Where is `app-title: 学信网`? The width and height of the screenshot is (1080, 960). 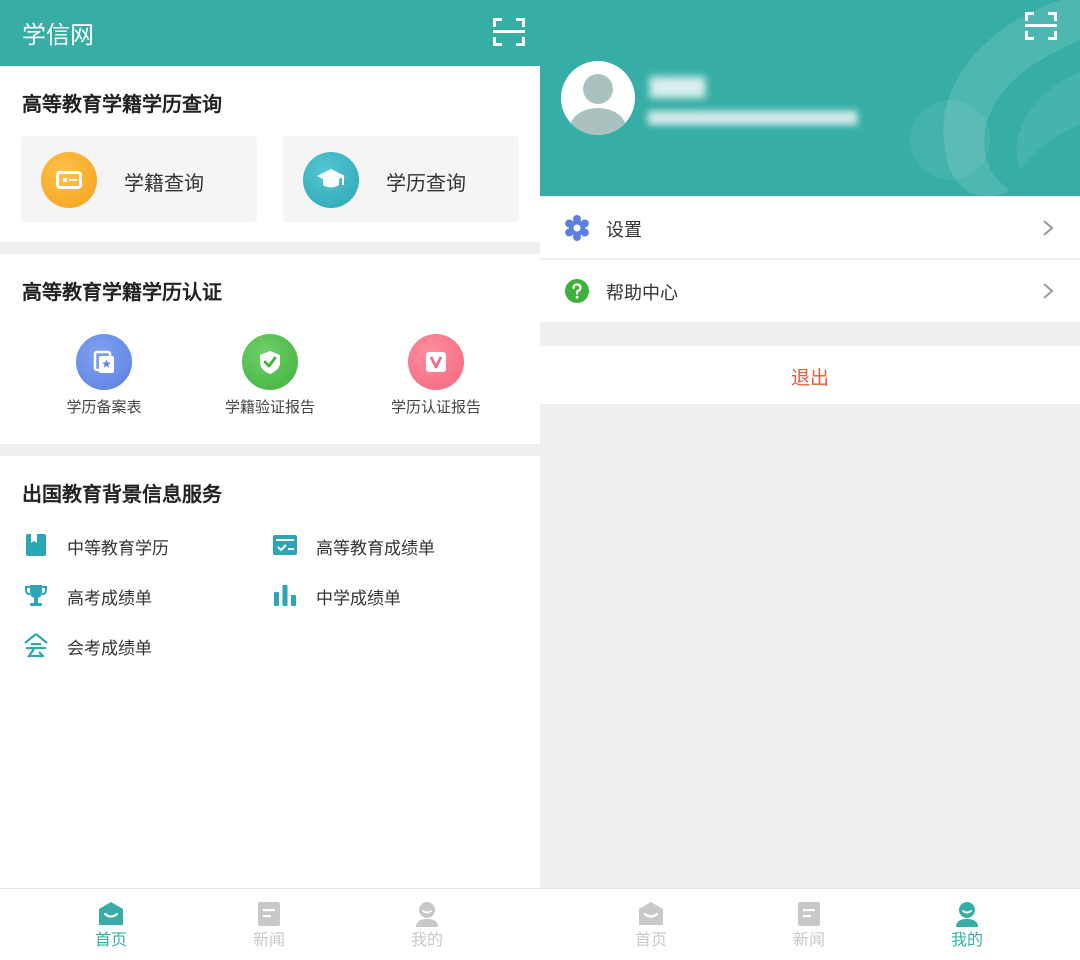 app-title: 学信网 is located at coordinates (58, 35).